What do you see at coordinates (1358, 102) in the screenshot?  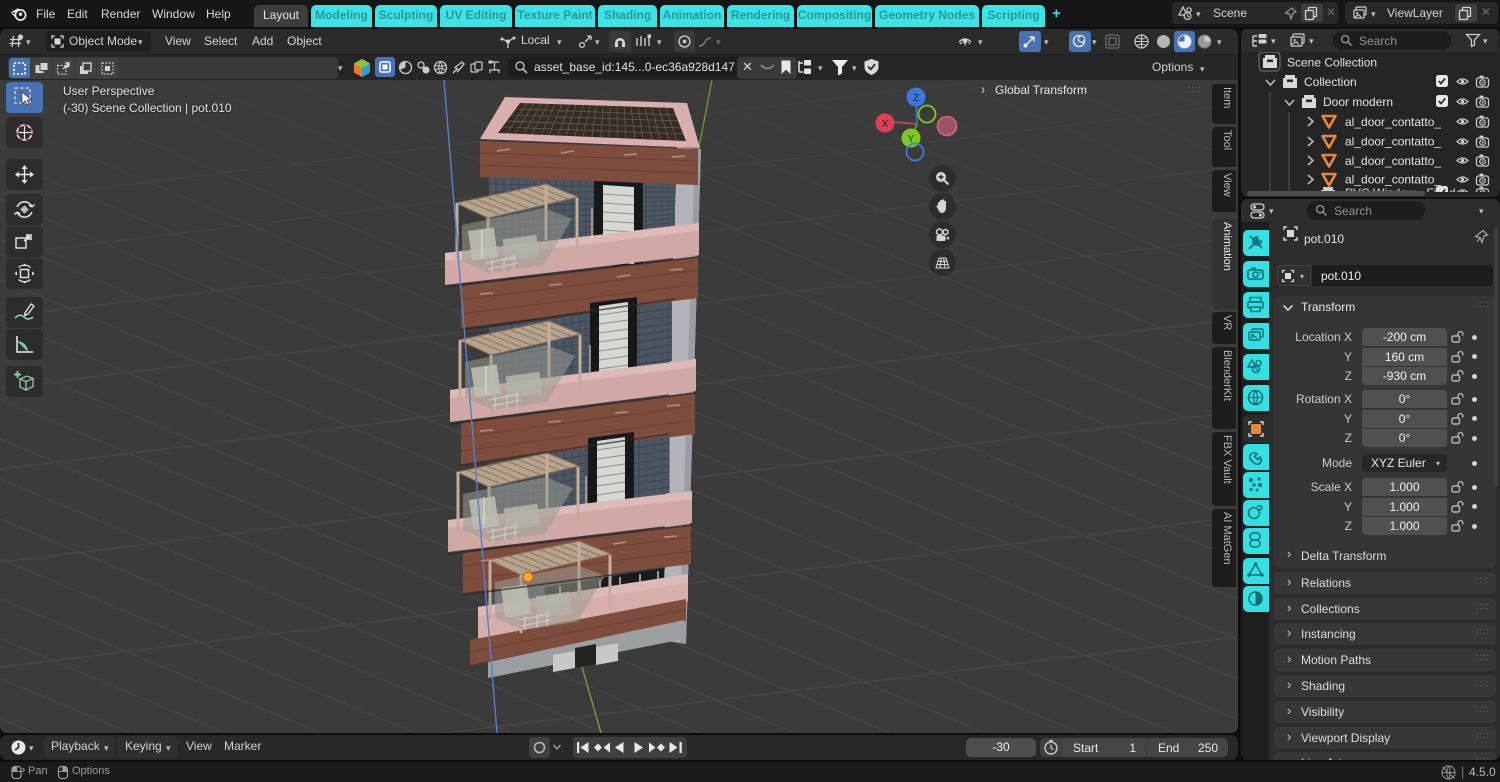 I see `svg-text: Door modern` at bounding box center [1358, 102].